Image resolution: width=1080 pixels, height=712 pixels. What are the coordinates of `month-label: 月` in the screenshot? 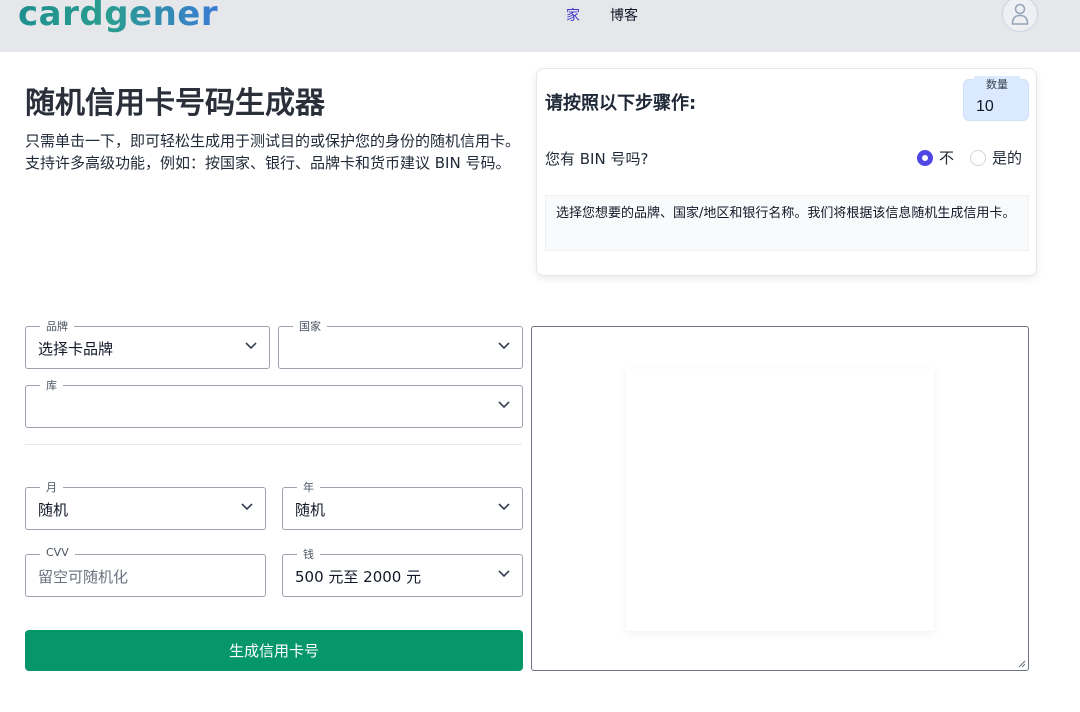 It's located at (51, 487).